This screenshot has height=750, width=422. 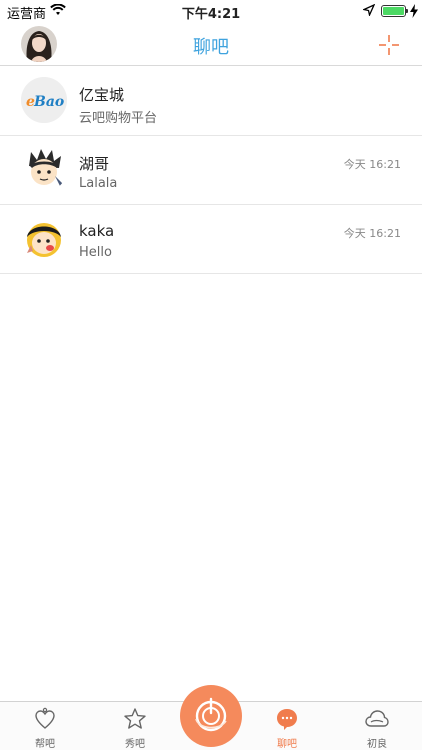 What do you see at coordinates (389, 45) in the screenshot?
I see `add-plus-icon` at bounding box center [389, 45].